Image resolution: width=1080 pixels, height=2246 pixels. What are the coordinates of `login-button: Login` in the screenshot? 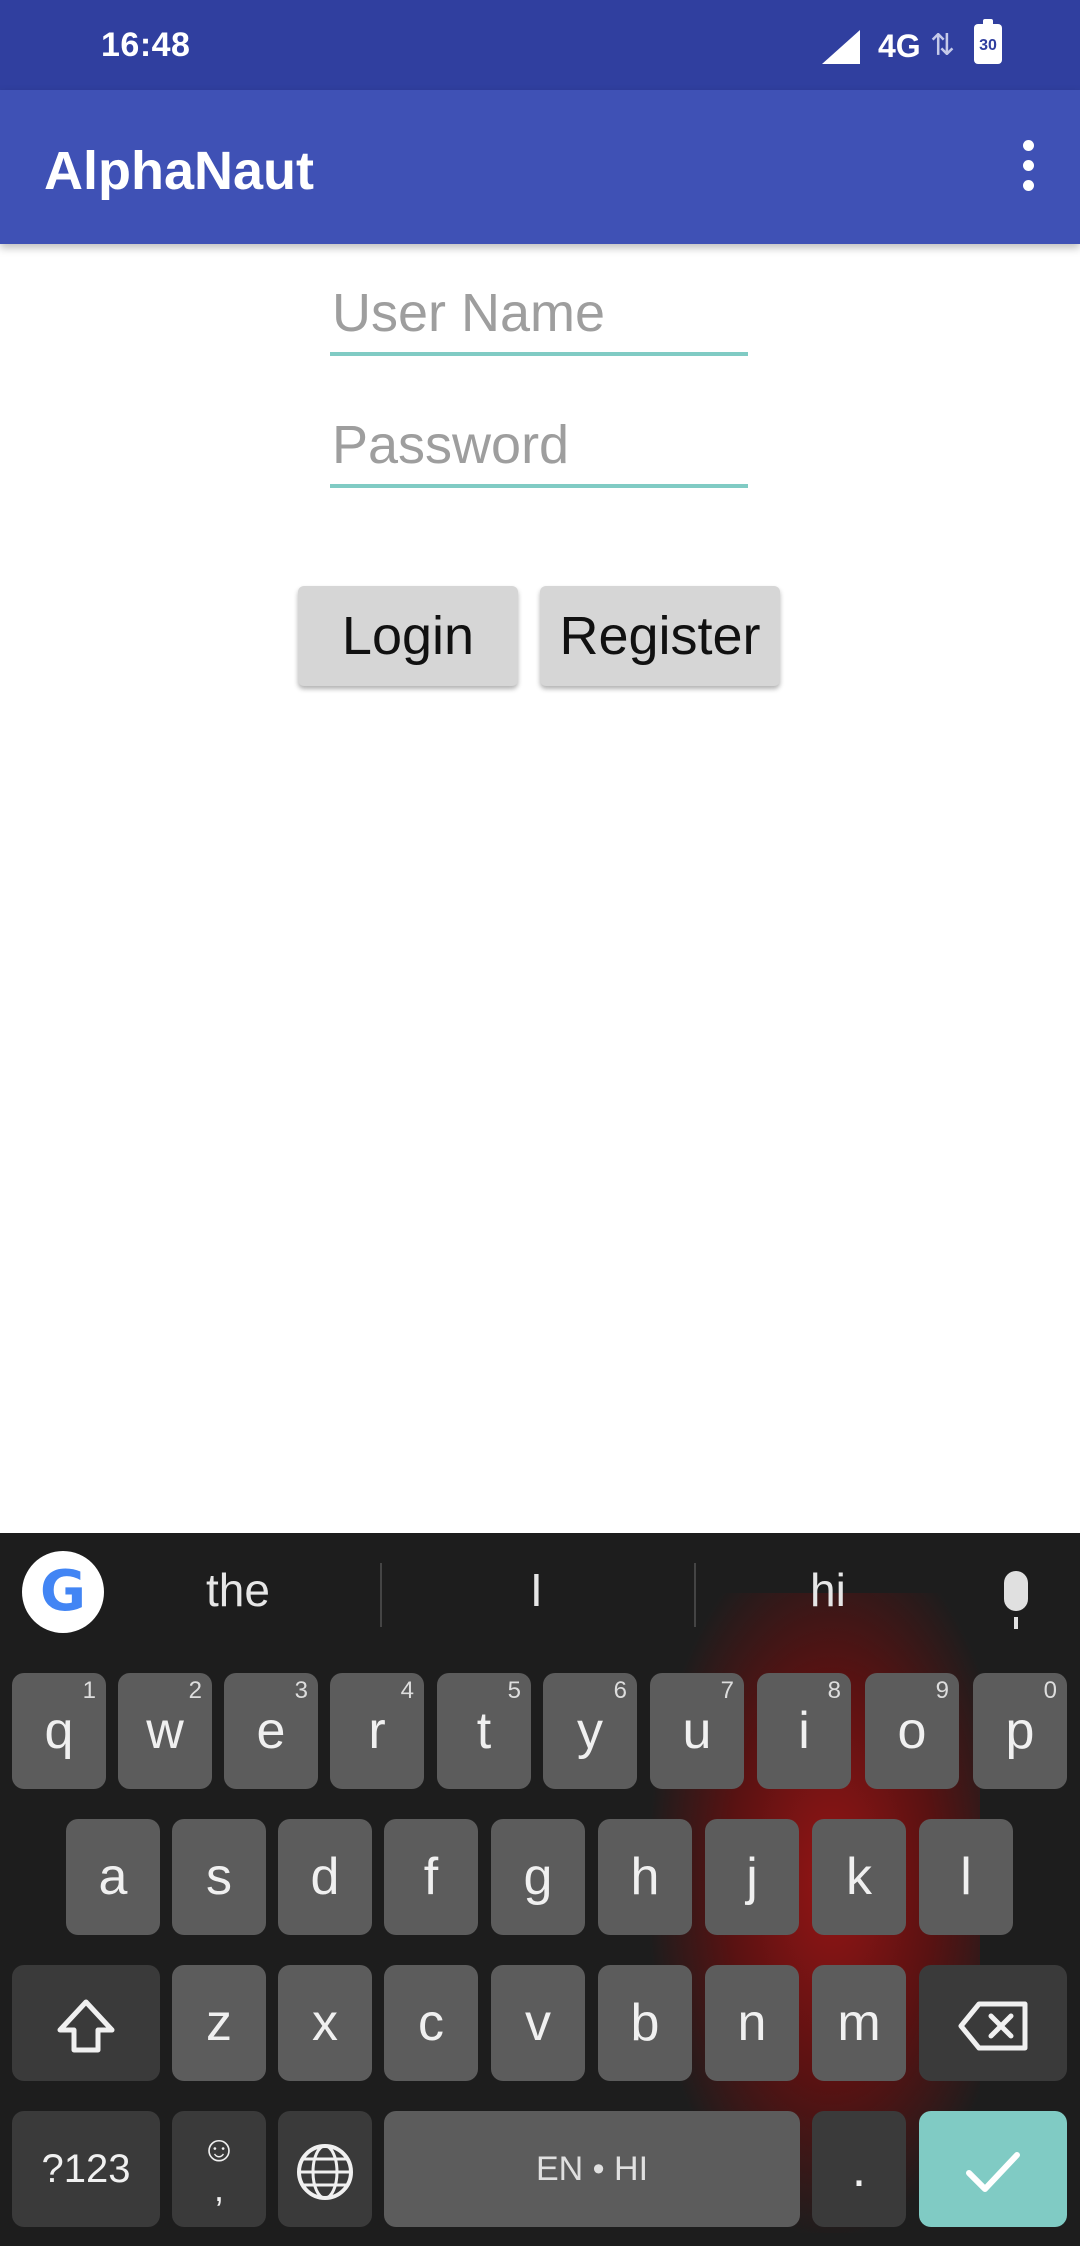 It's located at (408, 636).